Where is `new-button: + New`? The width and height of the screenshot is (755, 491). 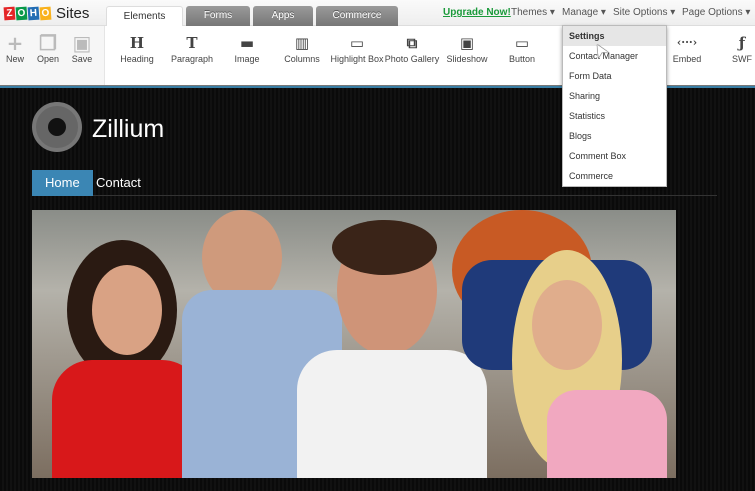
new-button: + New is located at coordinates (15, 48).